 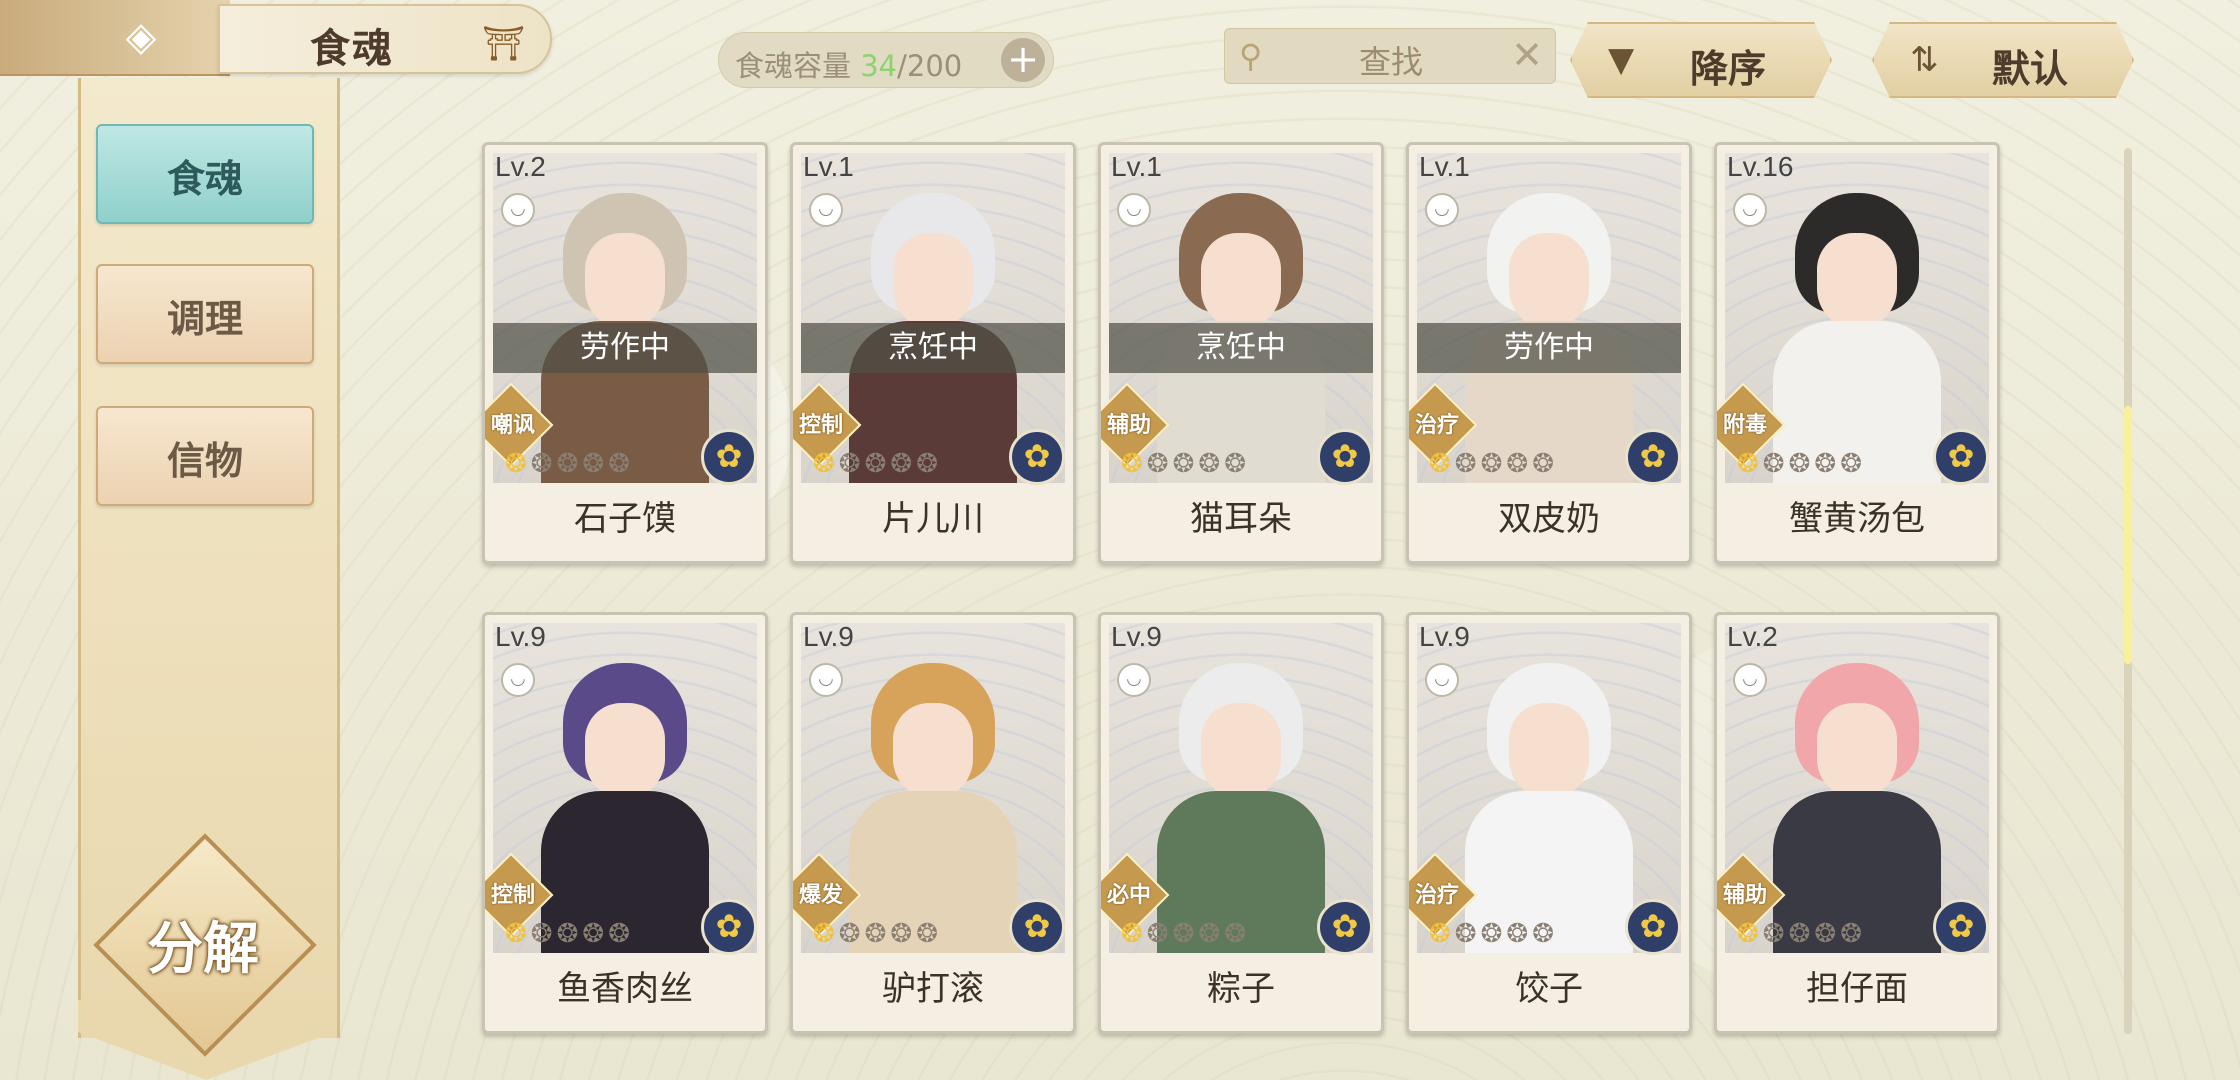 What do you see at coordinates (352, 49) in the screenshot?
I see `page-title: 食魂` at bounding box center [352, 49].